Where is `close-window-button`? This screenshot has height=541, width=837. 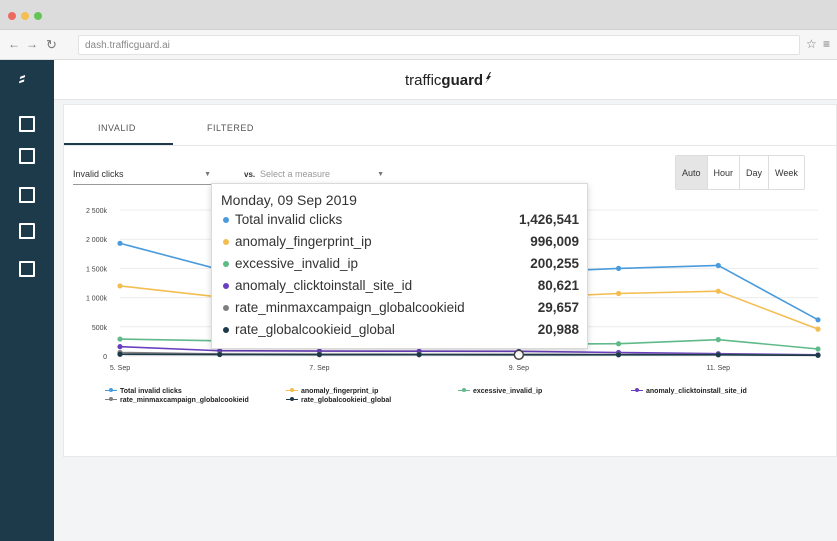 close-window-button is located at coordinates (12, 16).